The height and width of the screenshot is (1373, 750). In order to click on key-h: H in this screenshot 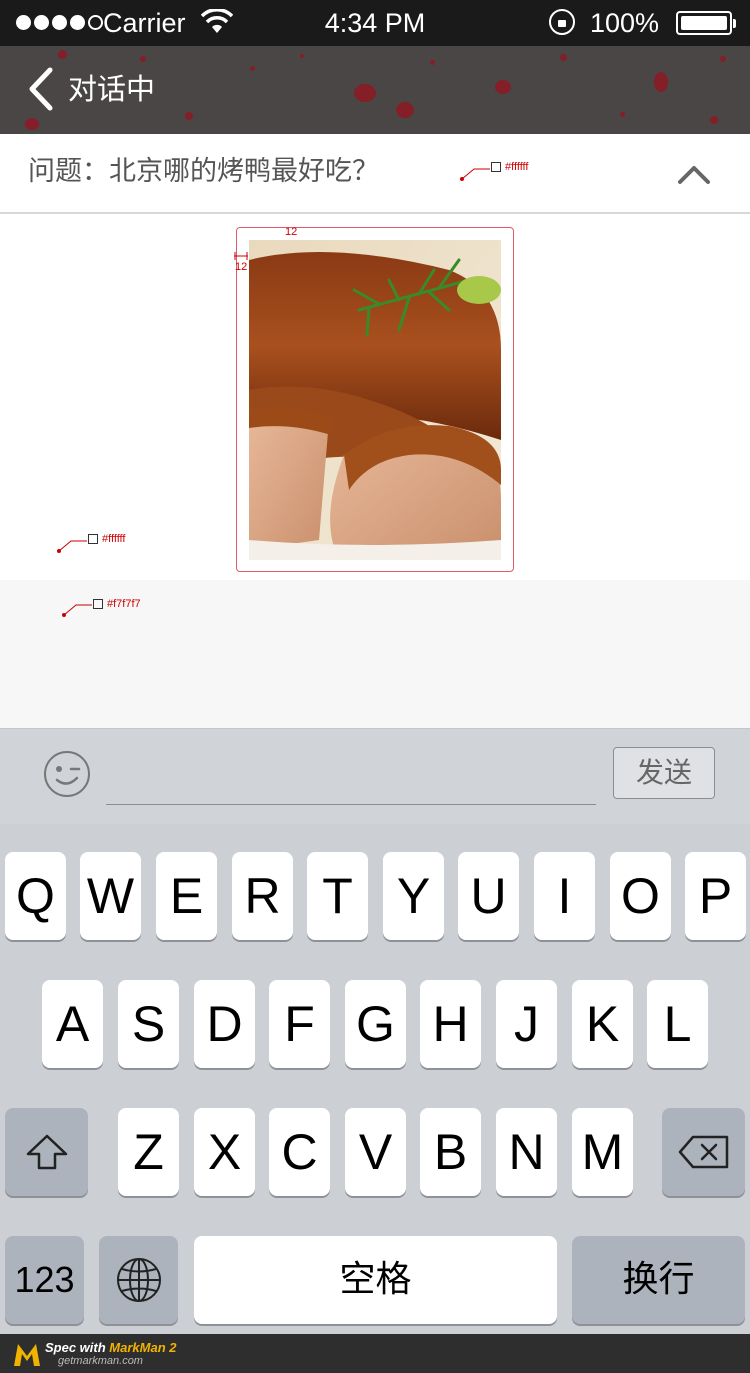, I will do `click(450, 1024)`.